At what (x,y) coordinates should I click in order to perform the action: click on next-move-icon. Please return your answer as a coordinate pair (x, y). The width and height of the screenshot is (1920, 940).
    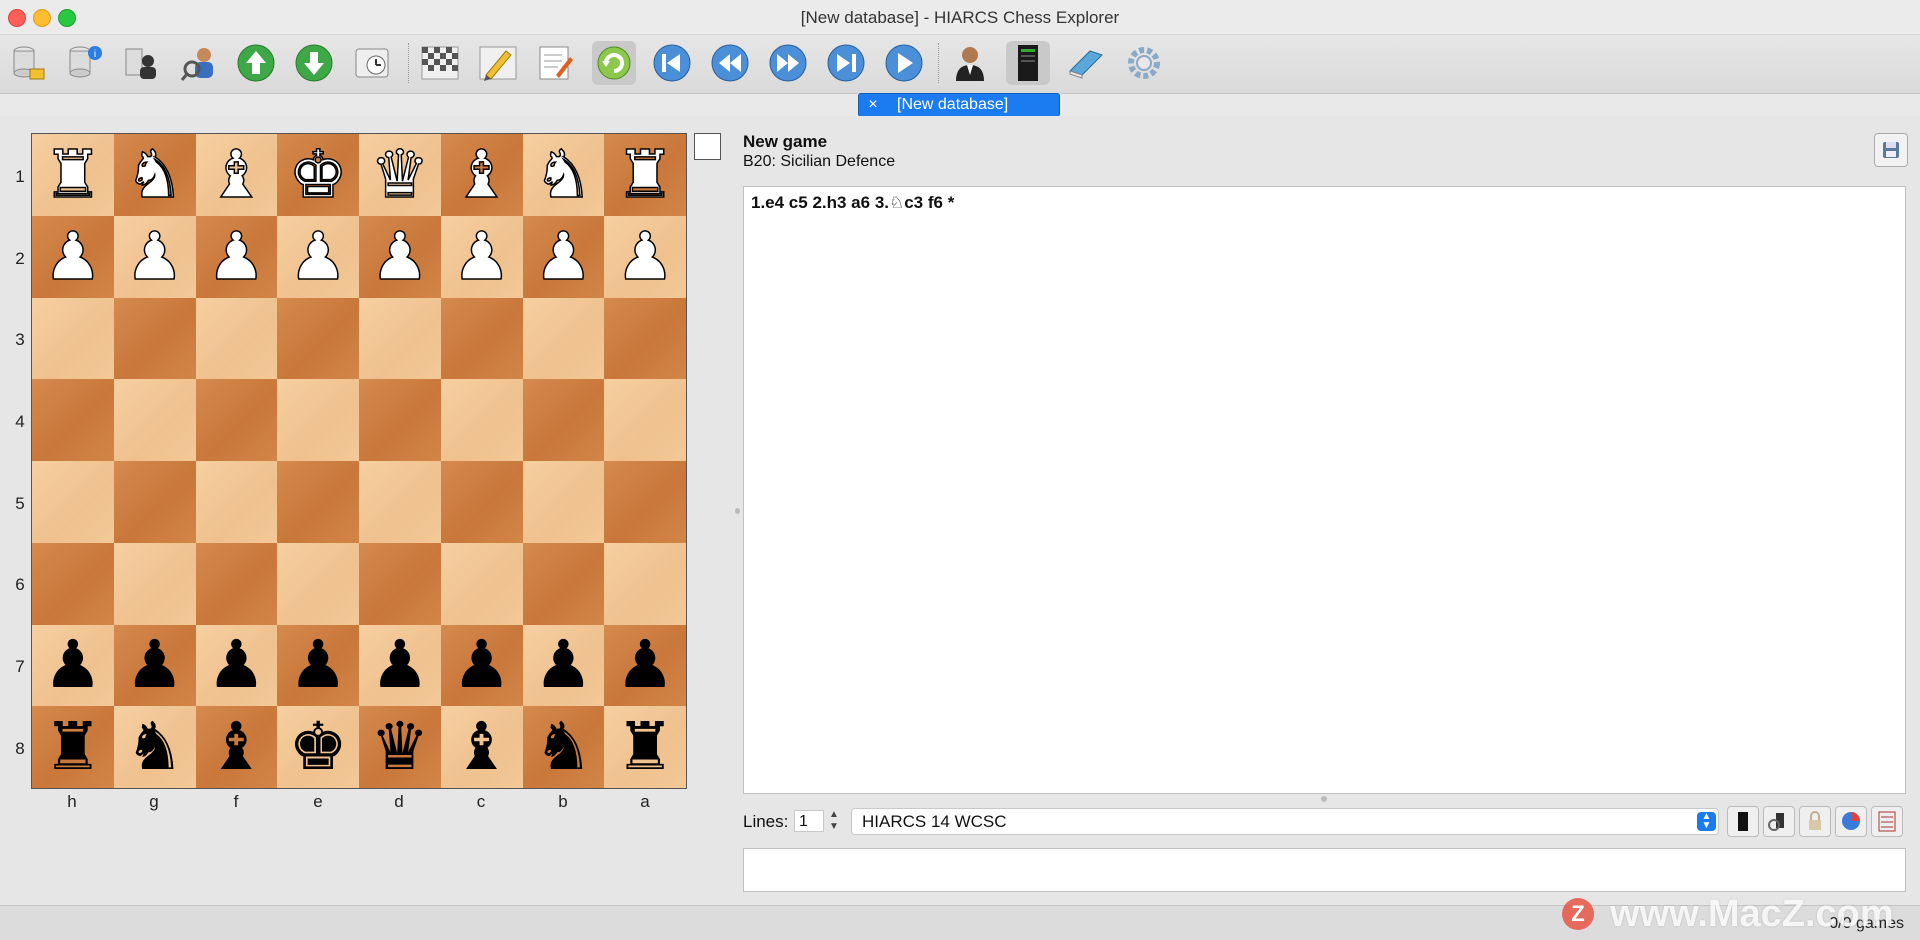
    Looking at the image, I should click on (788, 63).